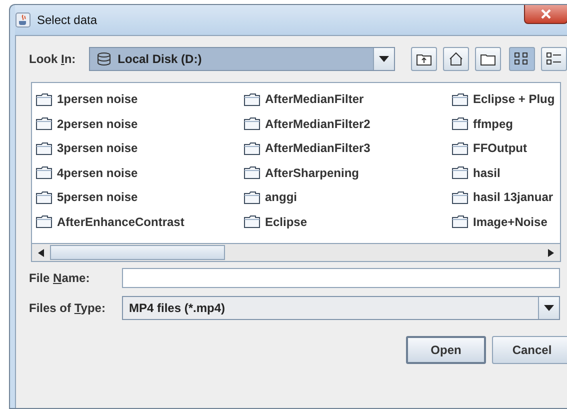 Image resolution: width=567 pixels, height=409 pixels. I want to click on folder-item: AfterMedianFilter3, so click(348, 148).